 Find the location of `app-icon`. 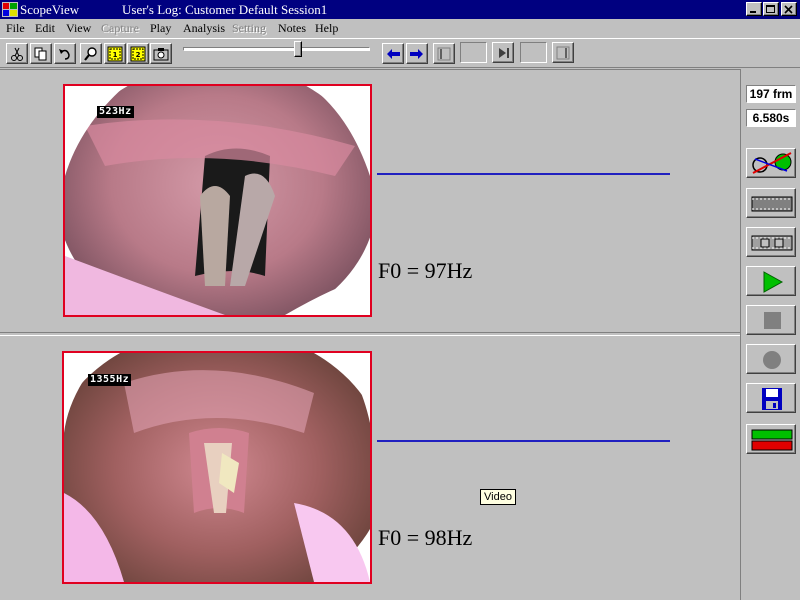

app-icon is located at coordinates (10, 9).